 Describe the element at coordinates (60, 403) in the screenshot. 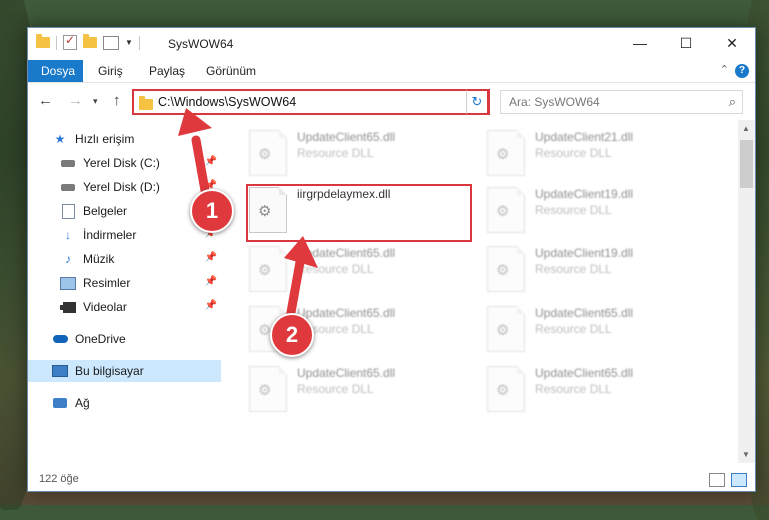

I see `network-icon` at that location.